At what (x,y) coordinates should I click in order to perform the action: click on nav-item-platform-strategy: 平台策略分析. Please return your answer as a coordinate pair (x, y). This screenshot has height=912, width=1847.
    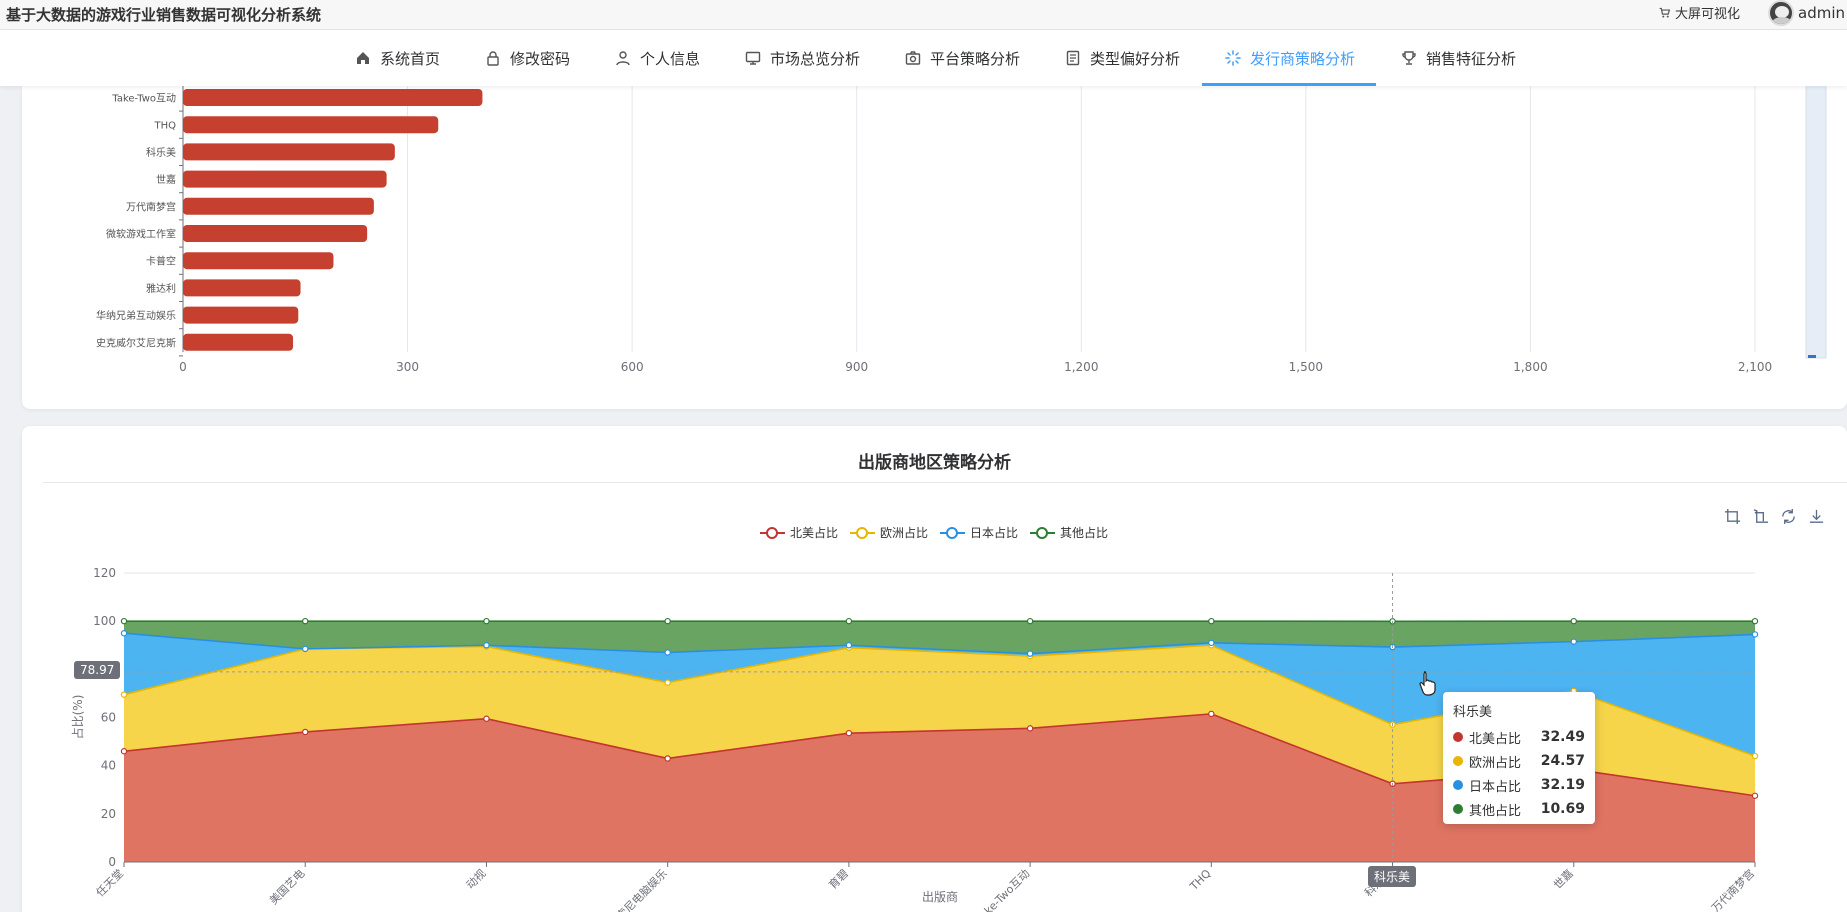
    Looking at the image, I should click on (962, 58).